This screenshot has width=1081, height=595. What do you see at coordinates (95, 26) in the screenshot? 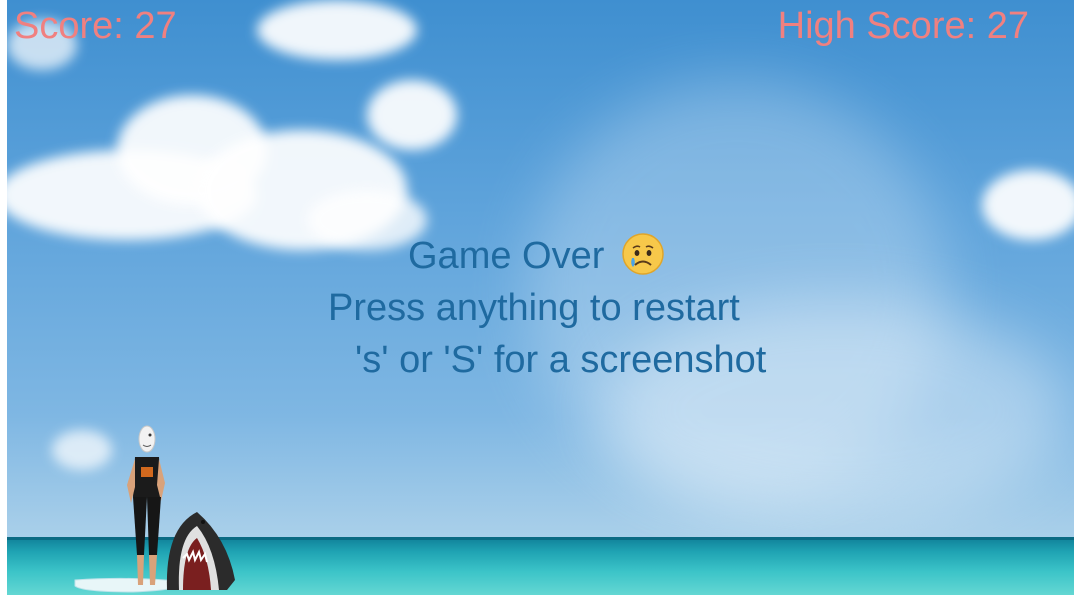
I see `score-label: Score: 27` at bounding box center [95, 26].